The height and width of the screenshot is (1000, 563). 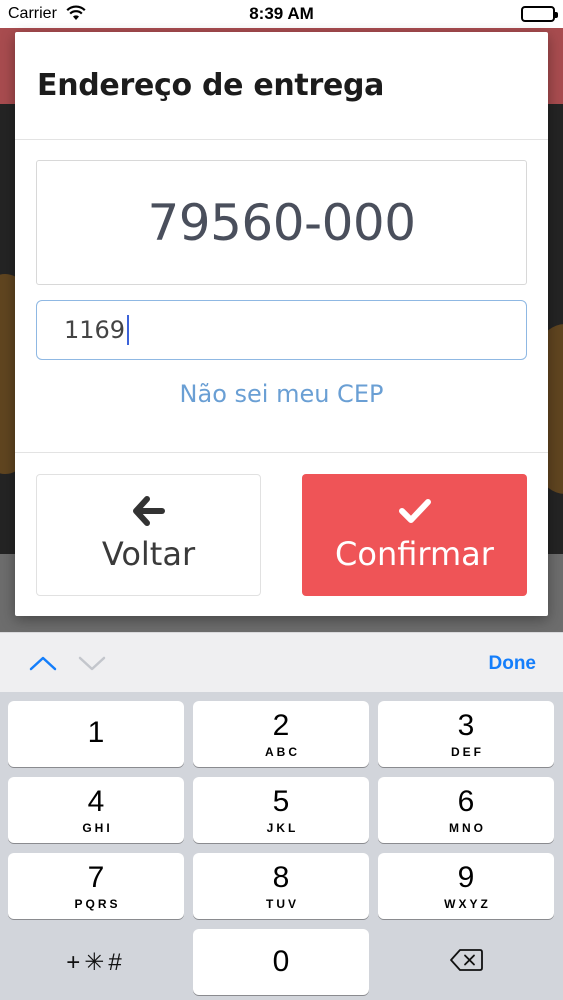 I want to click on key-letters: WXYZ, so click(x=467, y=903).